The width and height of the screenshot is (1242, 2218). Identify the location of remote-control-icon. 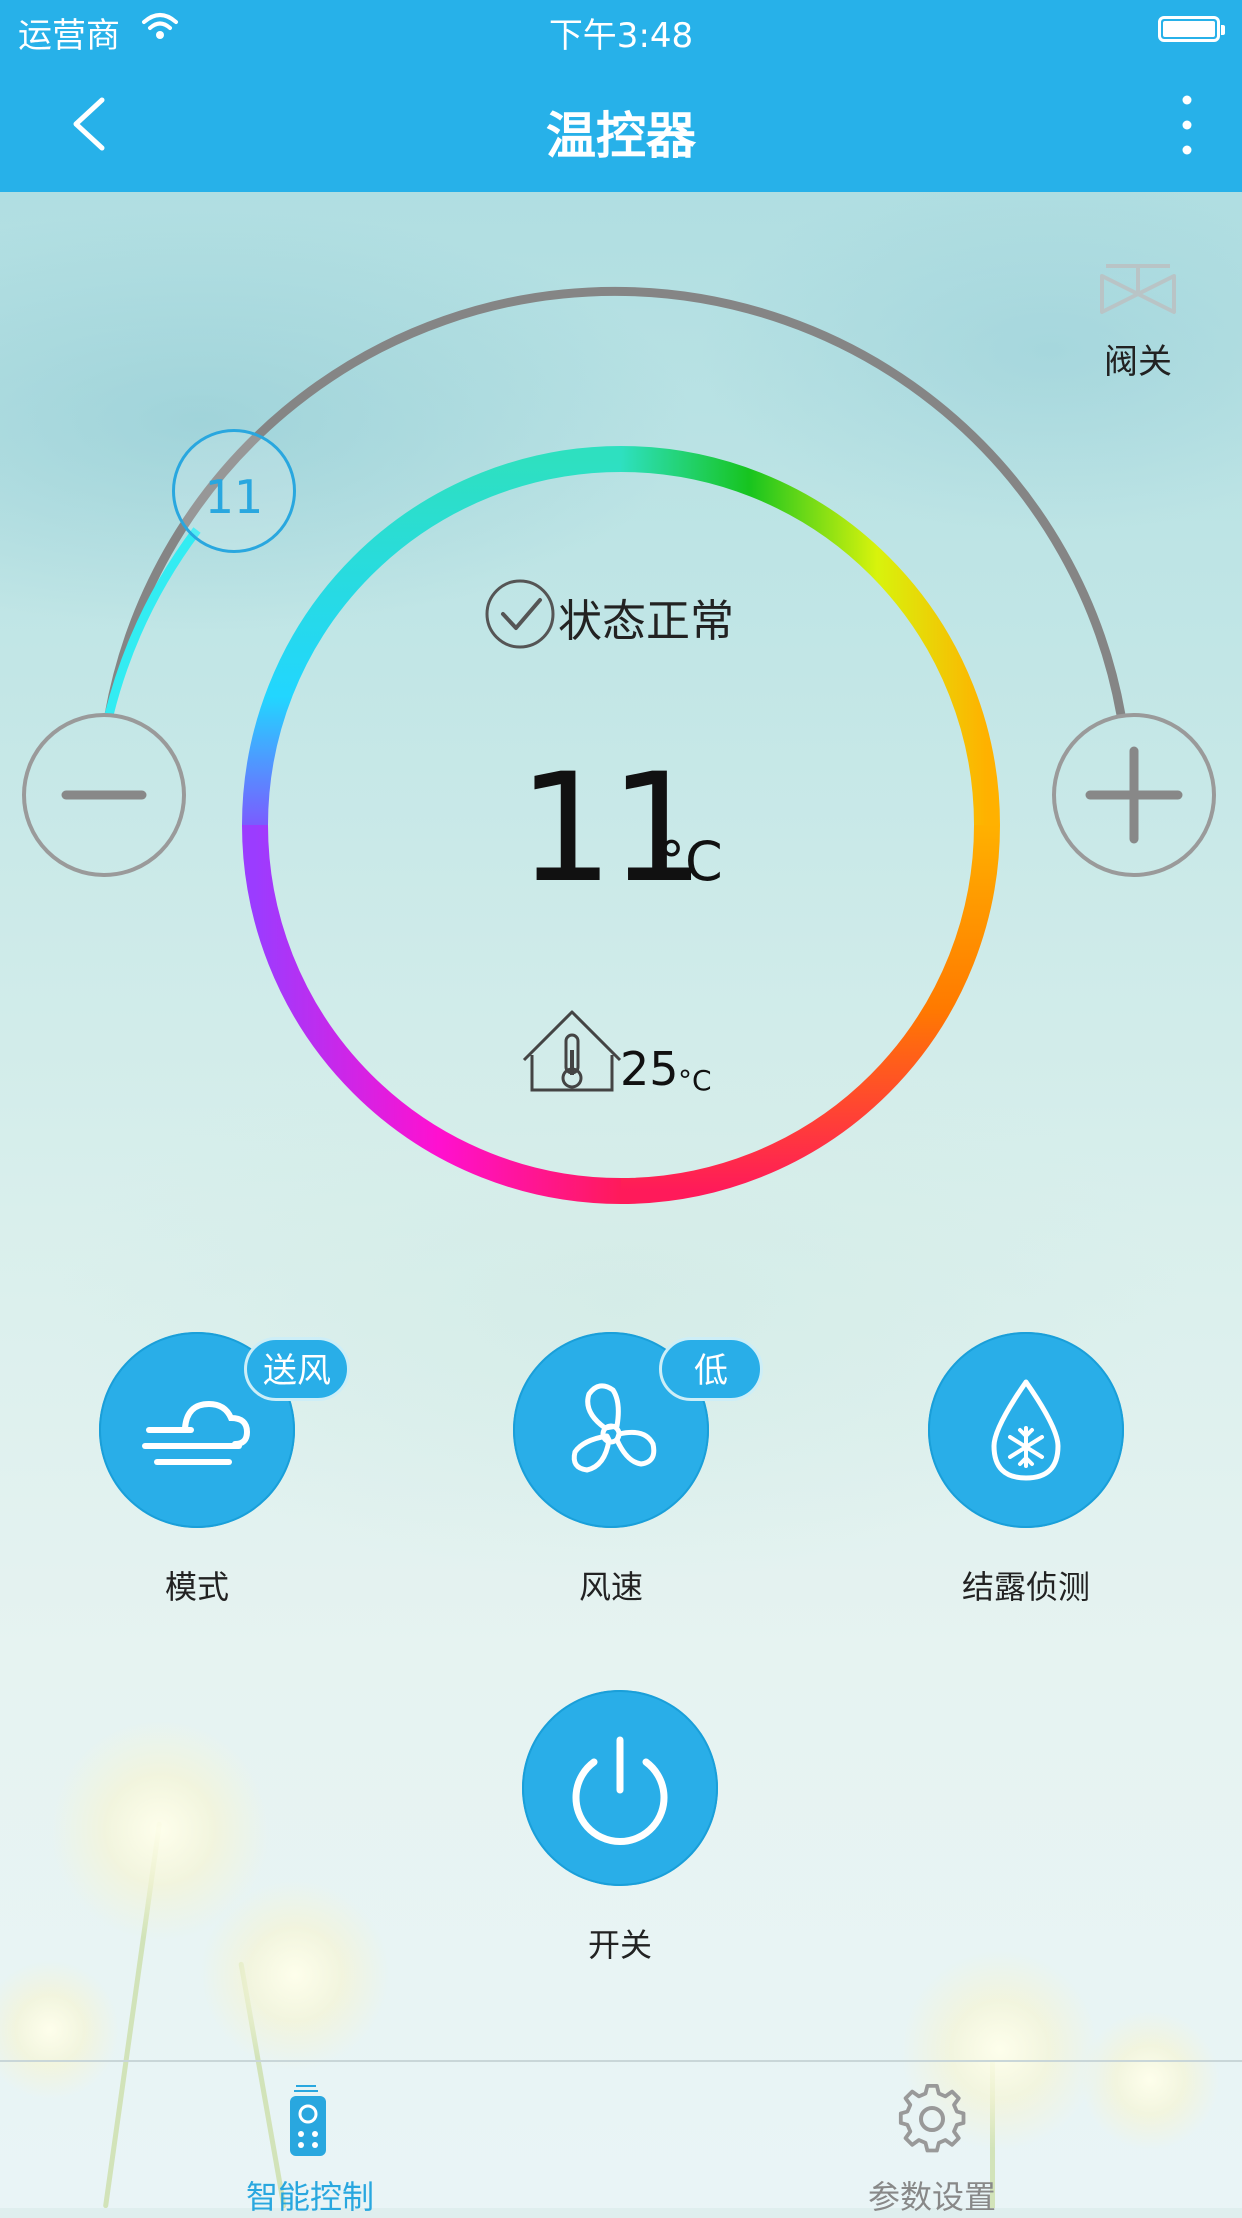
(308, 2120).